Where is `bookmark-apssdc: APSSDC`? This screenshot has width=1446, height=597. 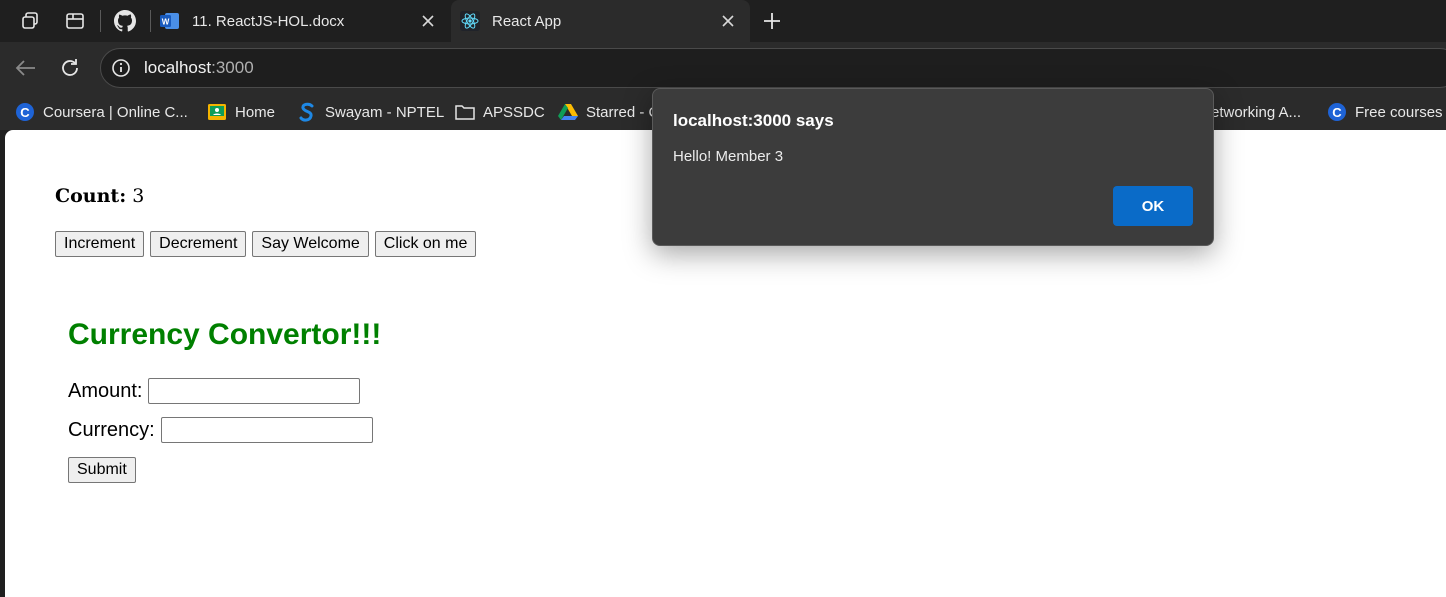
bookmark-apssdc: APSSDC is located at coordinates (500, 112).